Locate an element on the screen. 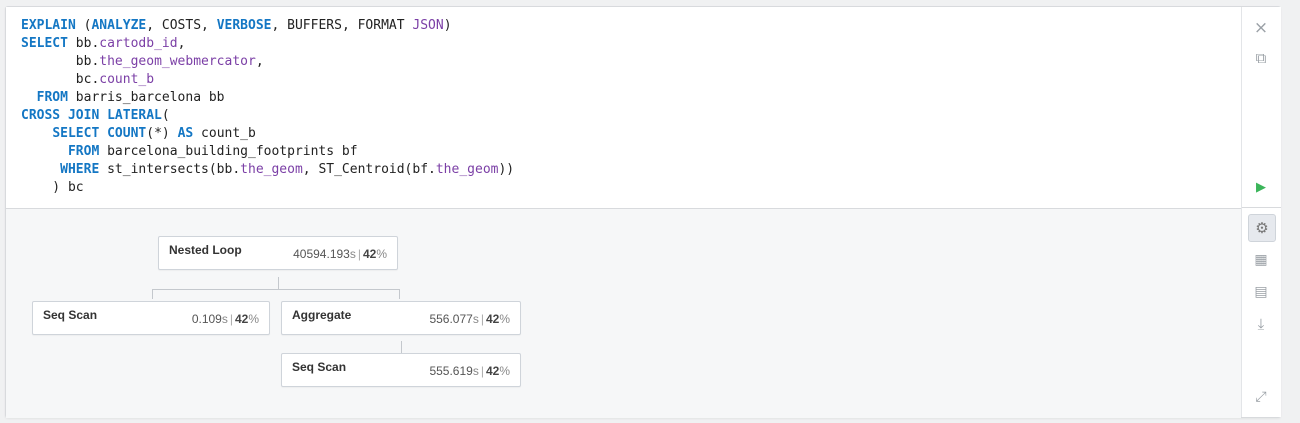  card-icon: ▤ is located at coordinates (1261, 292).